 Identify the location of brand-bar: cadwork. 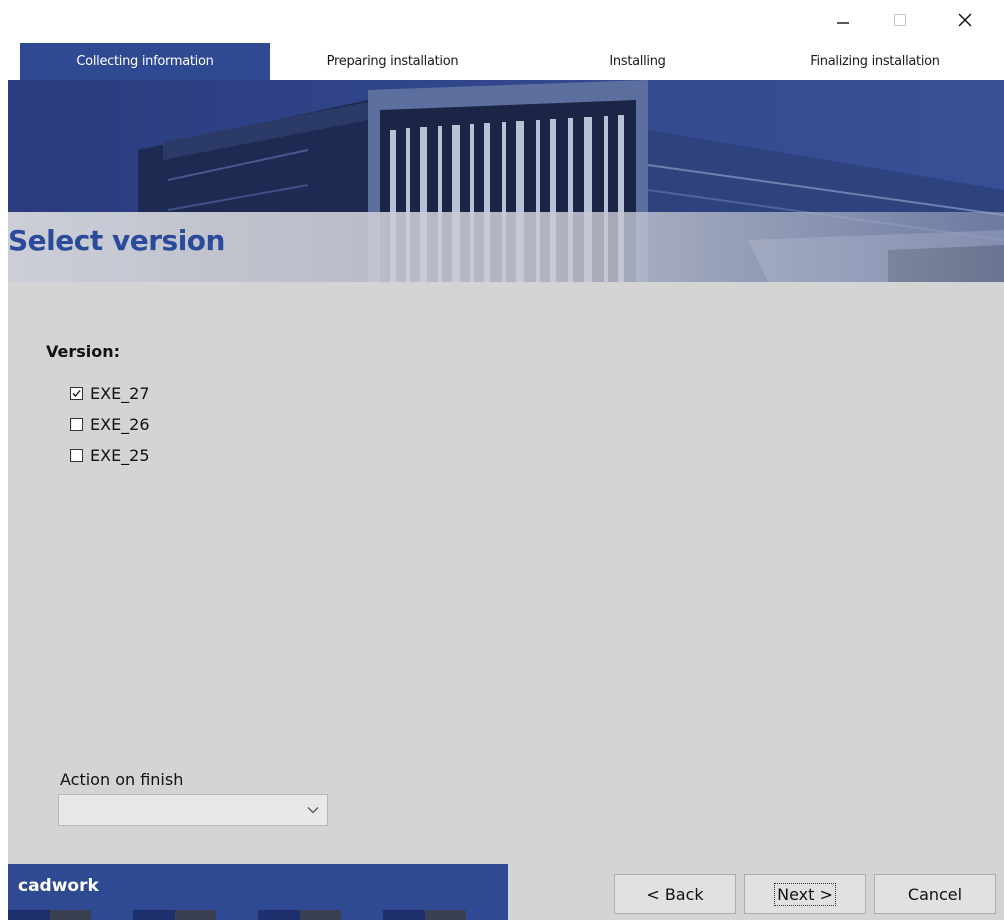
(258, 887).